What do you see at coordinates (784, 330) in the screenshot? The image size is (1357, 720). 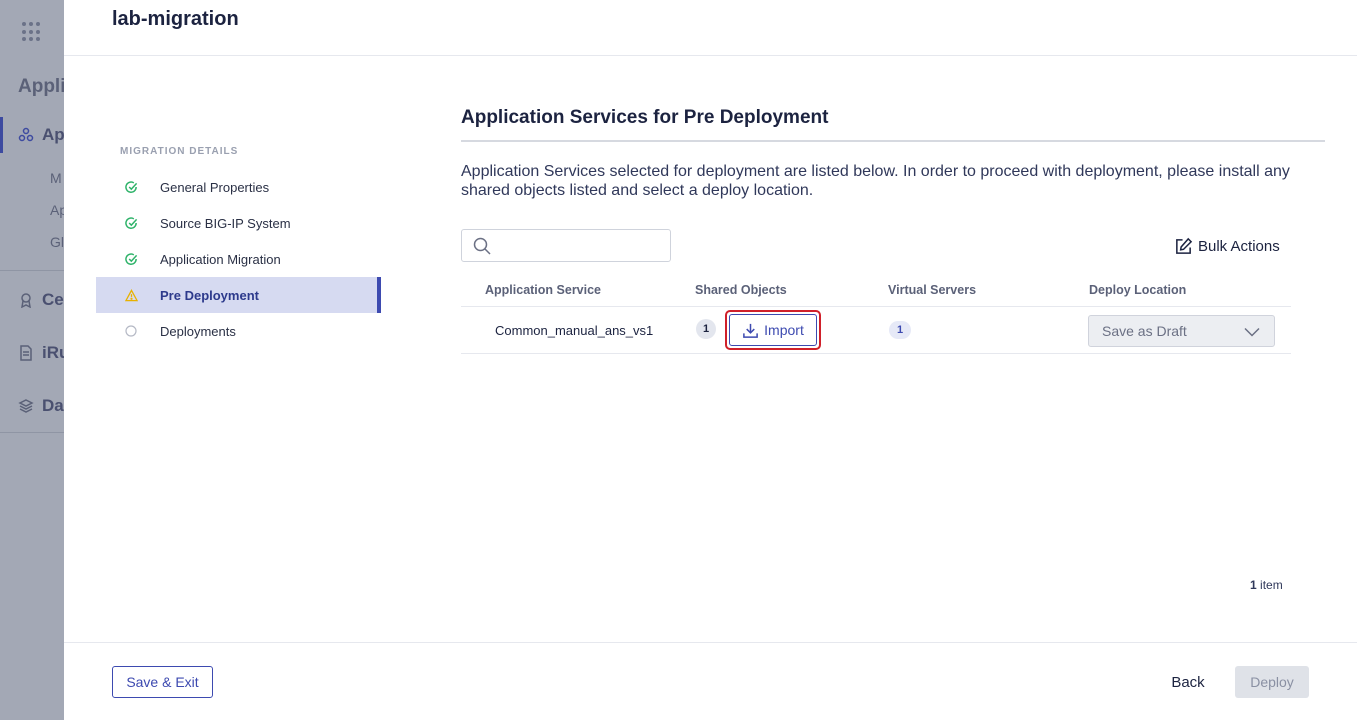 I see `import-label: Import` at bounding box center [784, 330].